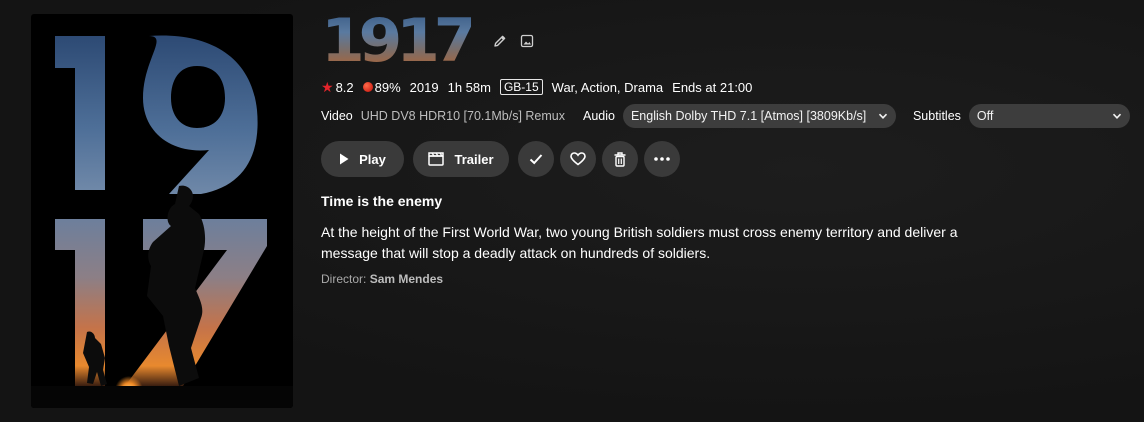 This screenshot has width=1144, height=422. I want to click on runtime: 1h 58m, so click(469, 87).